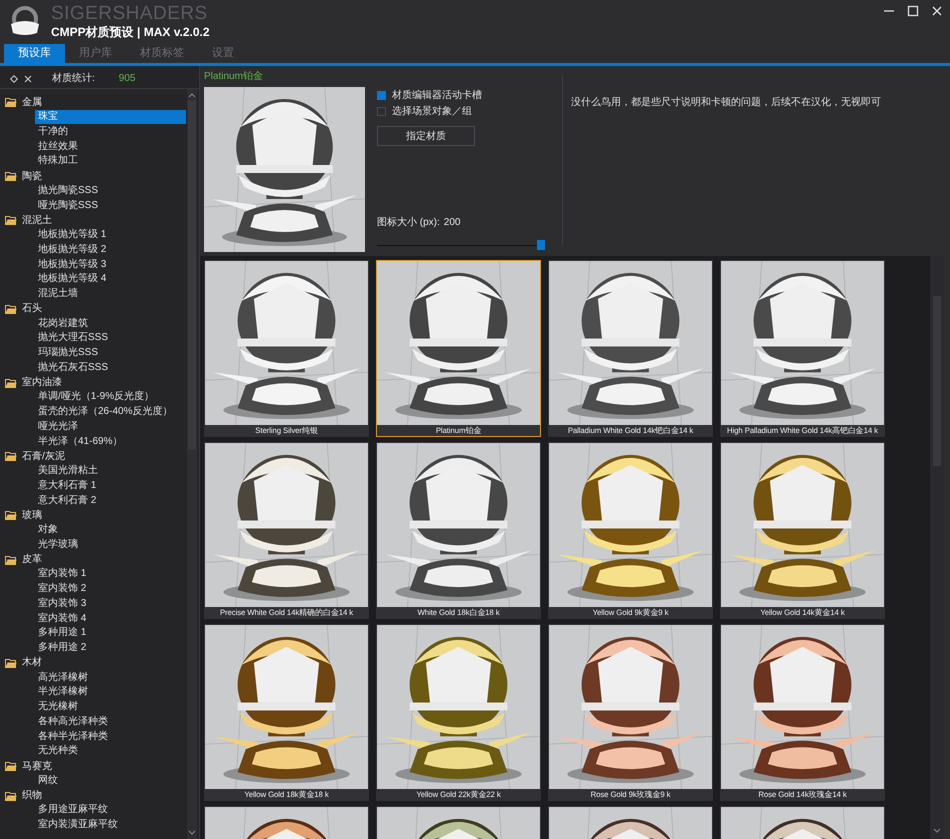 This screenshot has height=839, width=950. What do you see at coordinates (32, 796) in the screenshot?
I see `tree-category: 织物` at bounding box center [32, 796].